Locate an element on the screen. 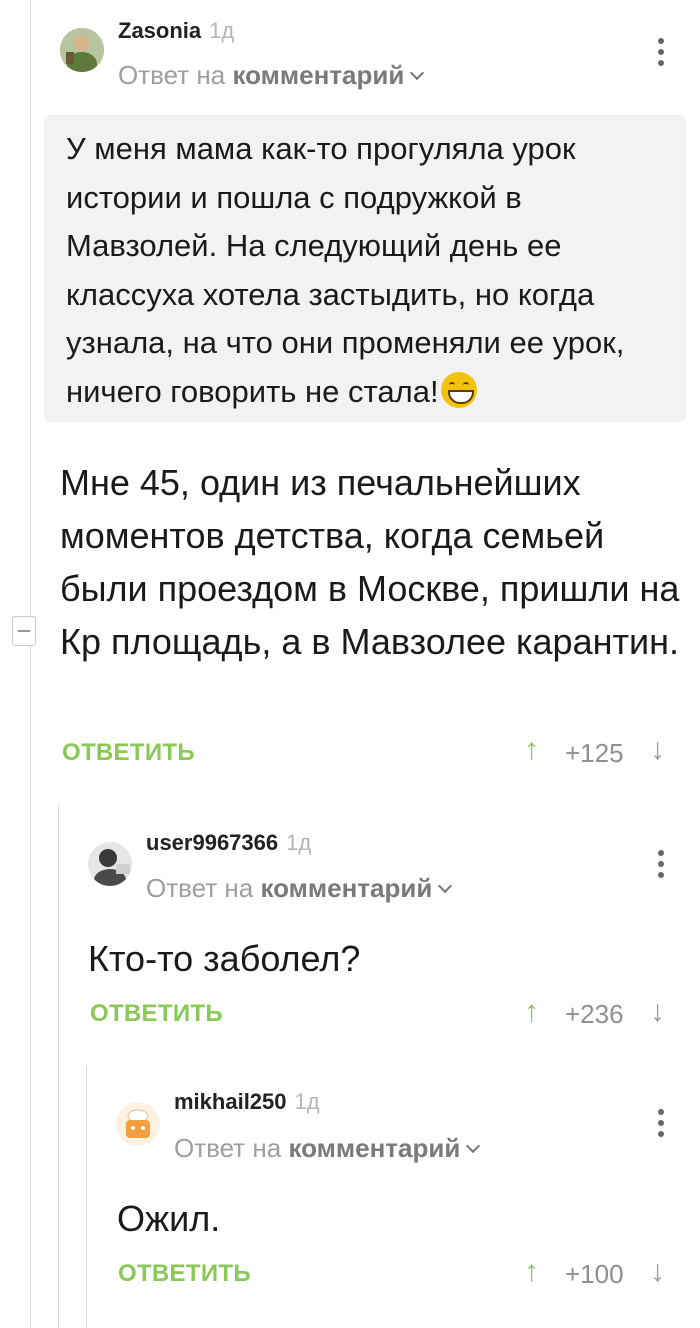 The image size is (700, 1328). username: user9967366 1д is located at coordinates (228, 843).